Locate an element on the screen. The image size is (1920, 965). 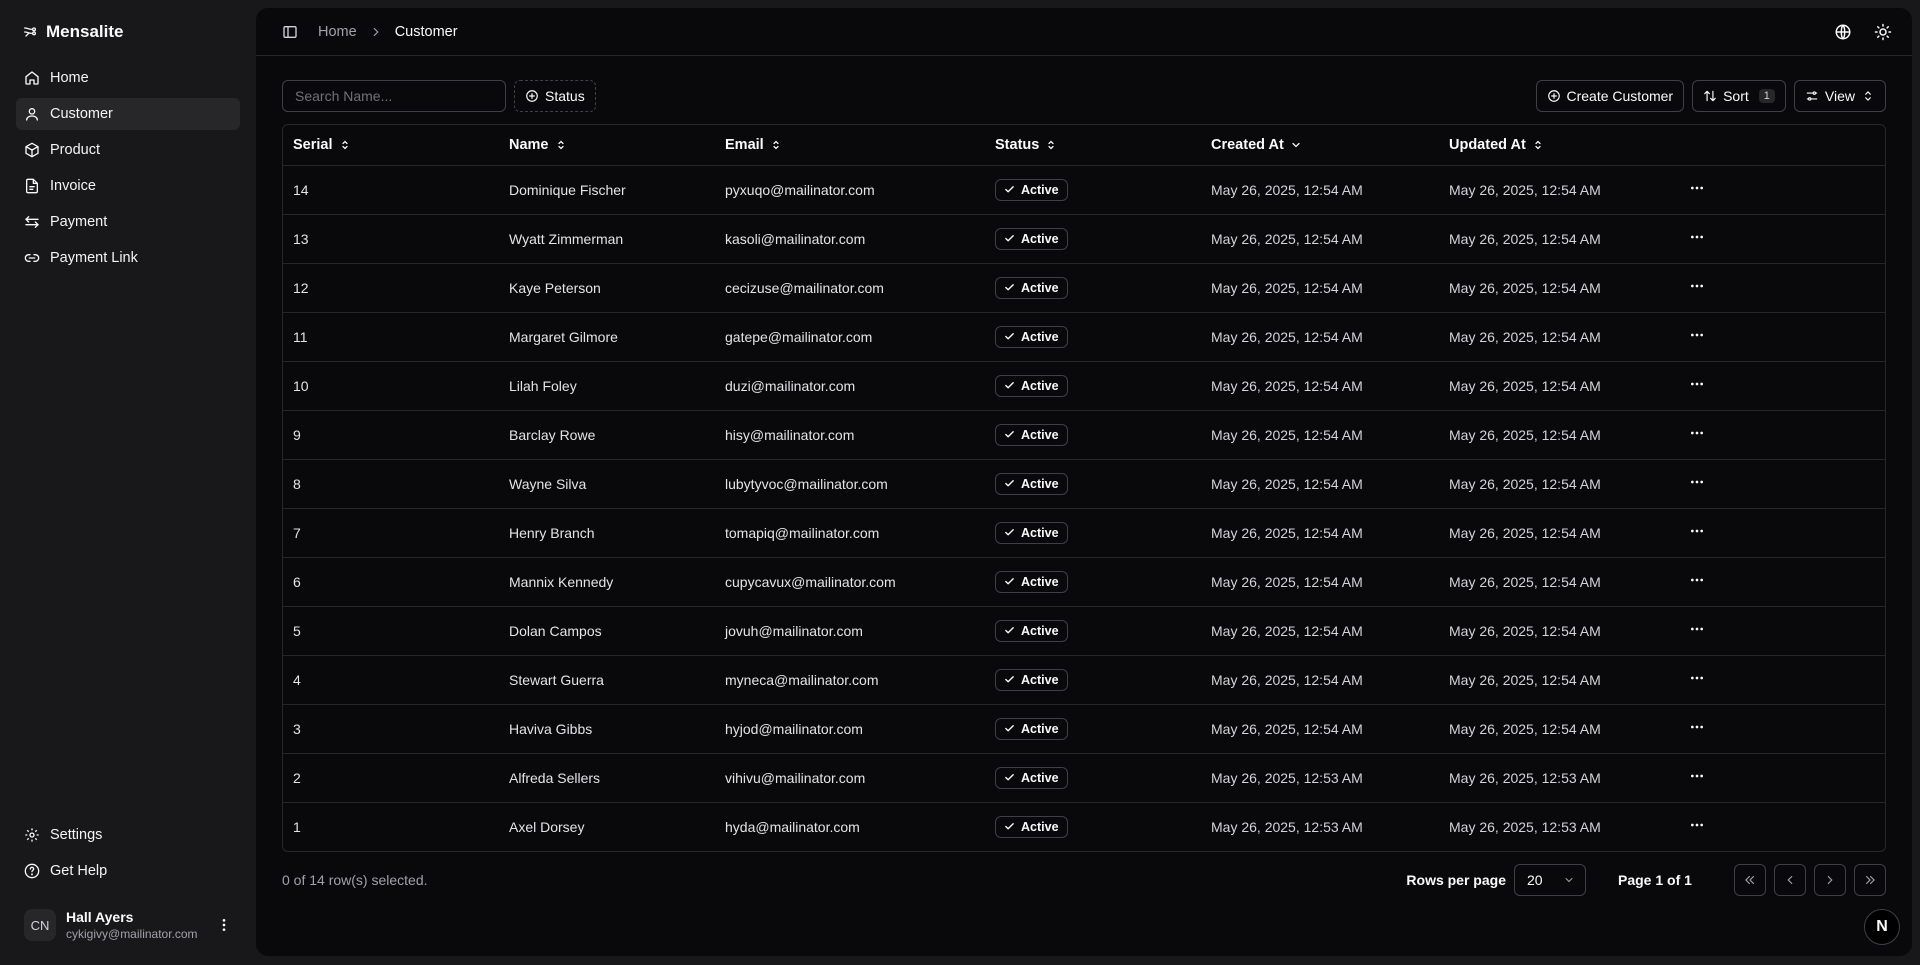
sidebar-item-home: Home is located at coordinates (128, 78).